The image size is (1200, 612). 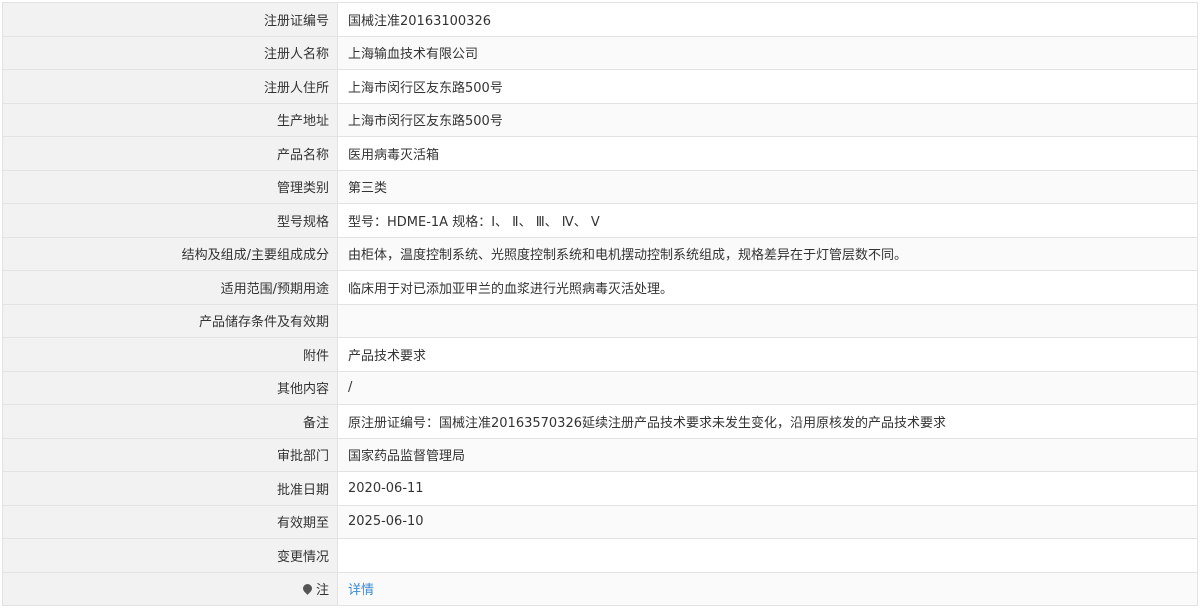 What do you see at coordinates (307, 589) in the screenshot?
I see `pin-icon` at bounding box center [307, 589].